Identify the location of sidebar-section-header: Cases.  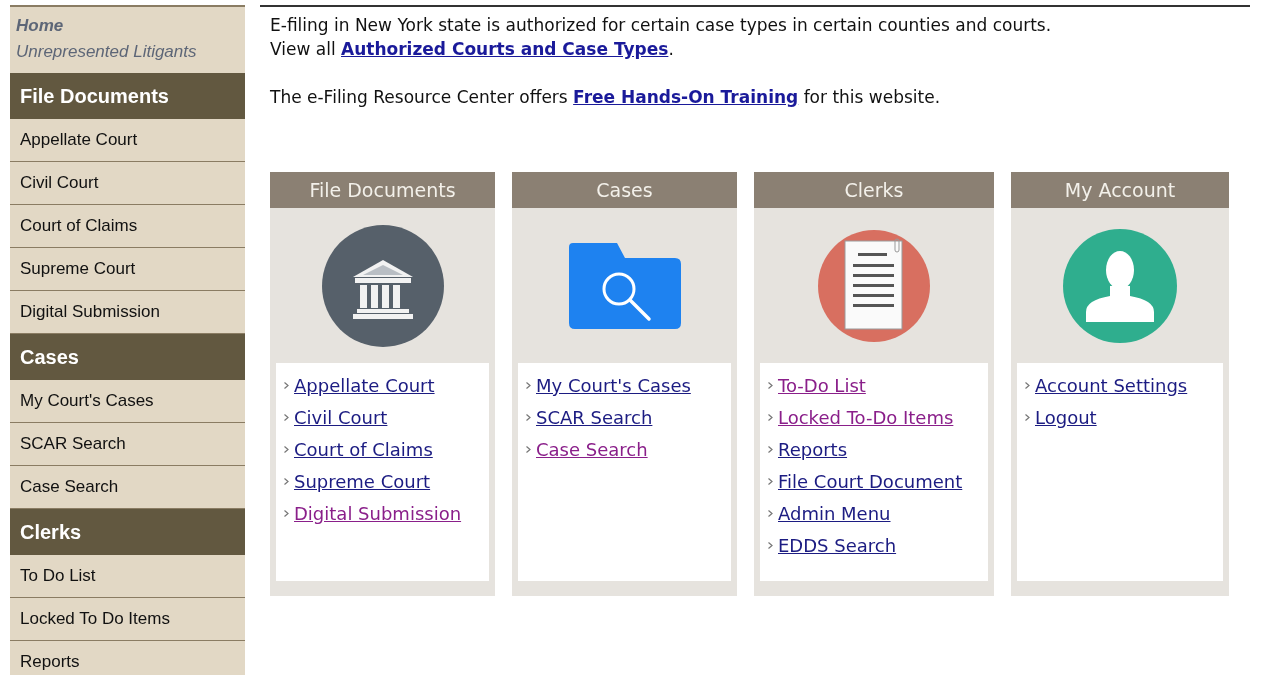
(127, 357).